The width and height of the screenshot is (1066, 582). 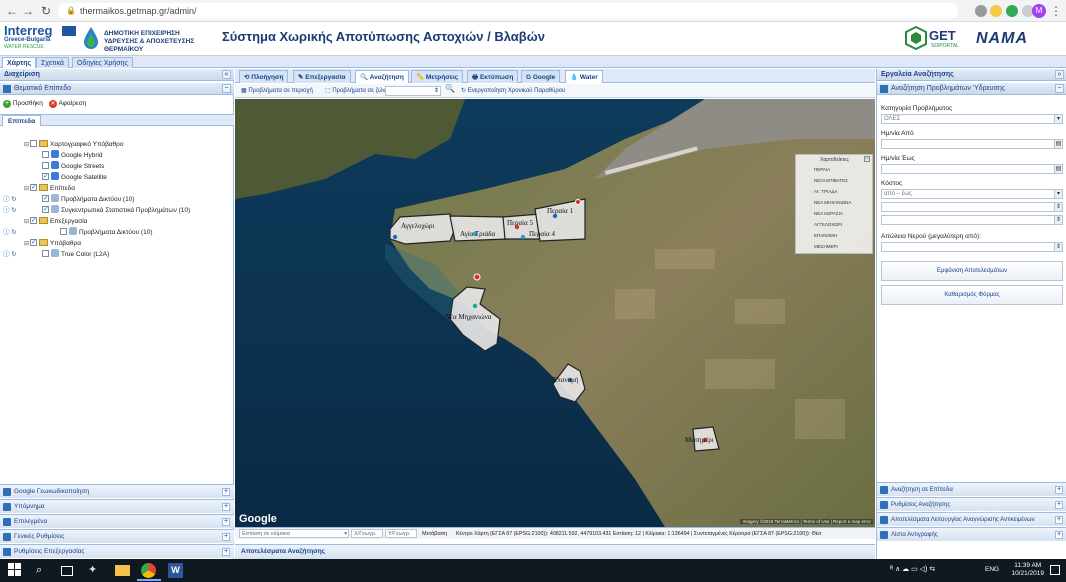 I want to click on collapse-left-button: «, so click(x=226, y=74).